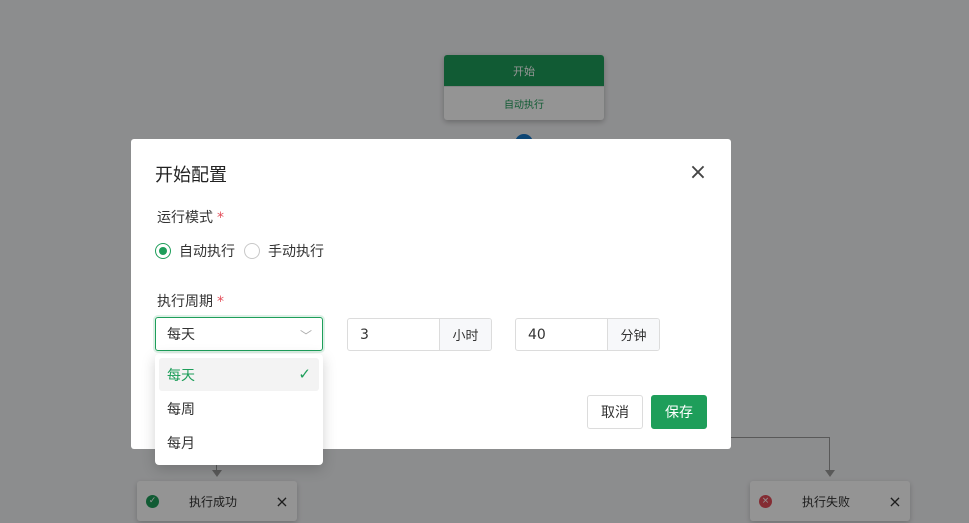 This screenshot has width=969, height=523. Describe the element at coordinates (679, 412) in the screenshot. I see `save-button: 保存` at that location.